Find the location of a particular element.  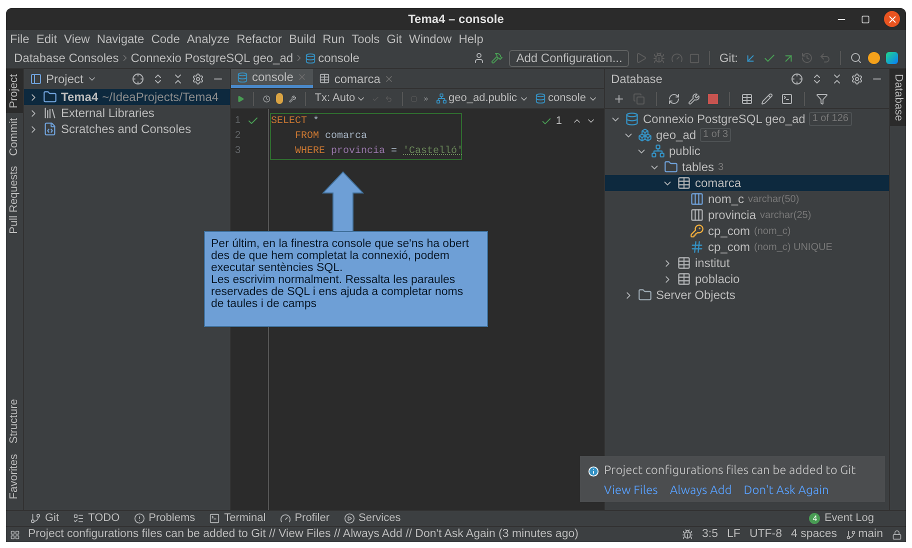

pencil-icon is located at coordinates (767, 98).